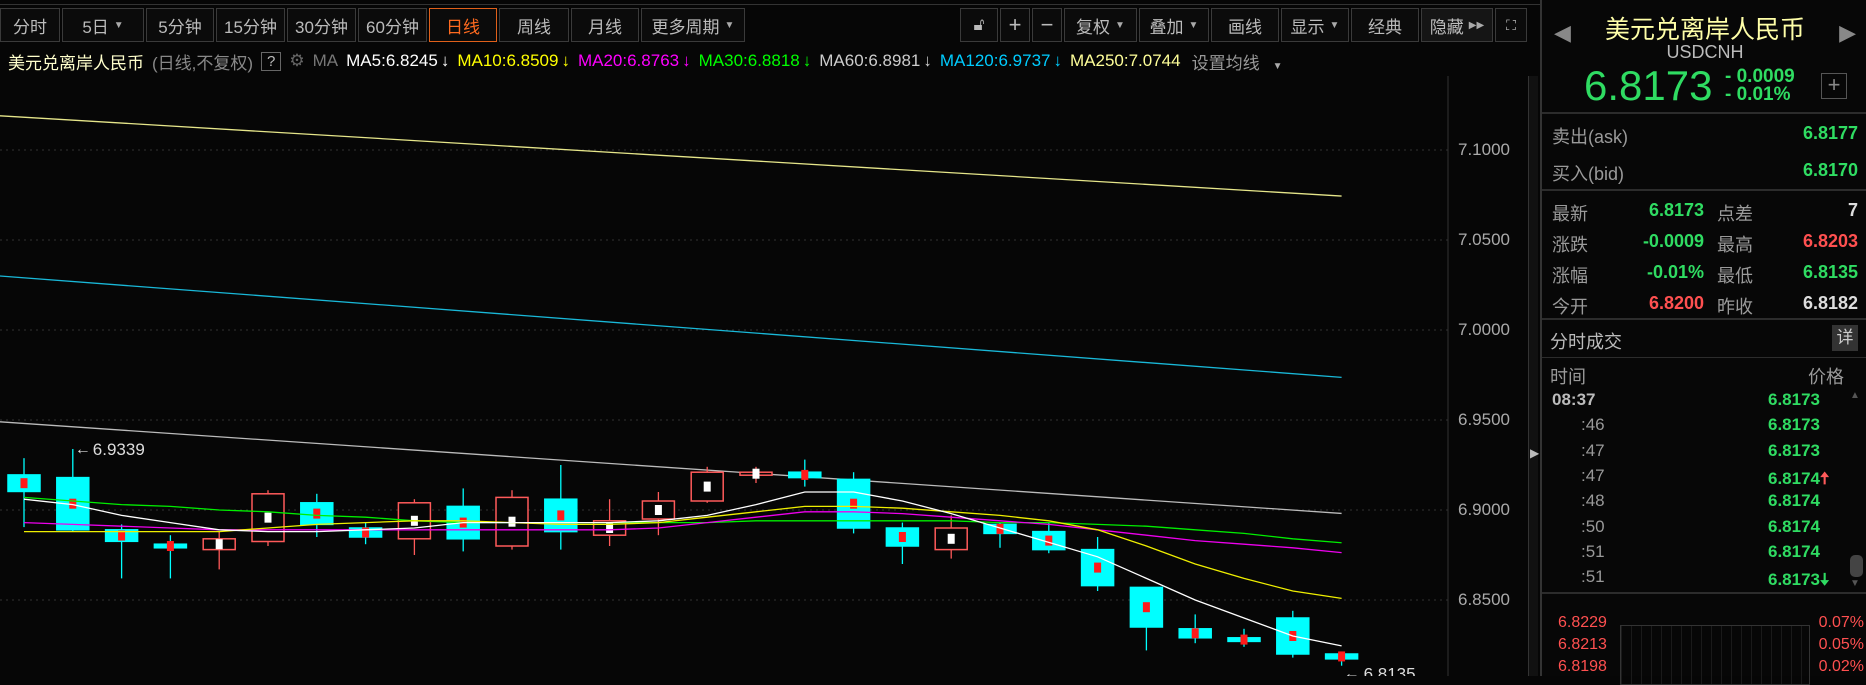 The height and width of the screenshot is (685, 1866). I want to click on hide-button: 隐藏 ▶▶, so click(1457, 25).